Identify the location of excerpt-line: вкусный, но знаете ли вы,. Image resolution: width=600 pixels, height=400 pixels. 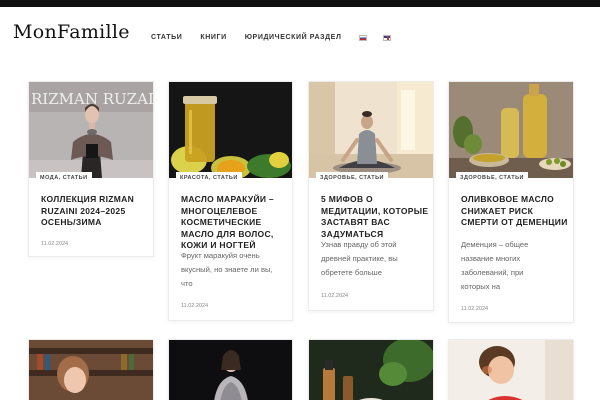
(227, 269).